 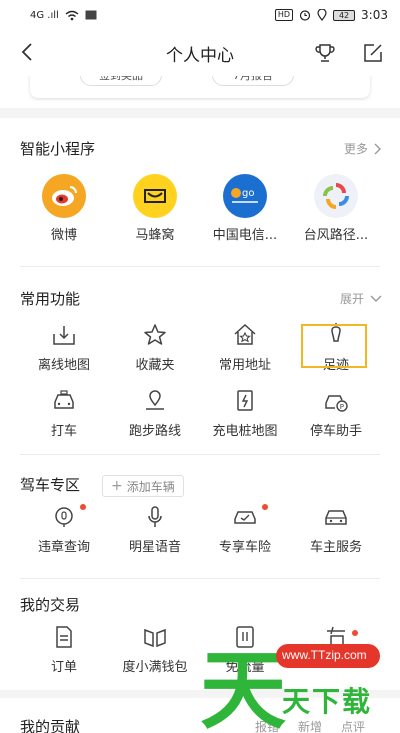 What do you see at coordinates (58, 149) in the screenshot?
I see `mini-programs-title: 智能小程序` at bounding box center [58, 149].